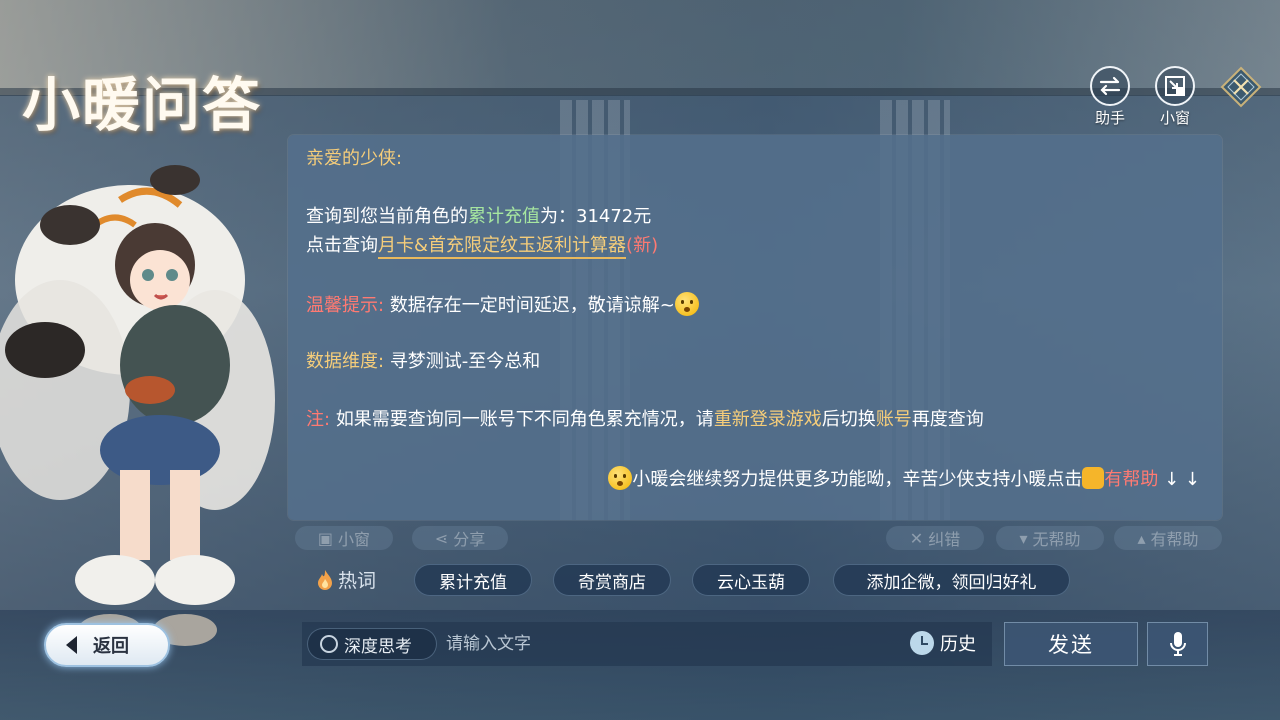  What do you see at coordinates (524, 419) in the screenshot?
I see `note-prefix: 如果需要查询同一账号下不同角色累充情况，请` at bounding box center [524, 419].